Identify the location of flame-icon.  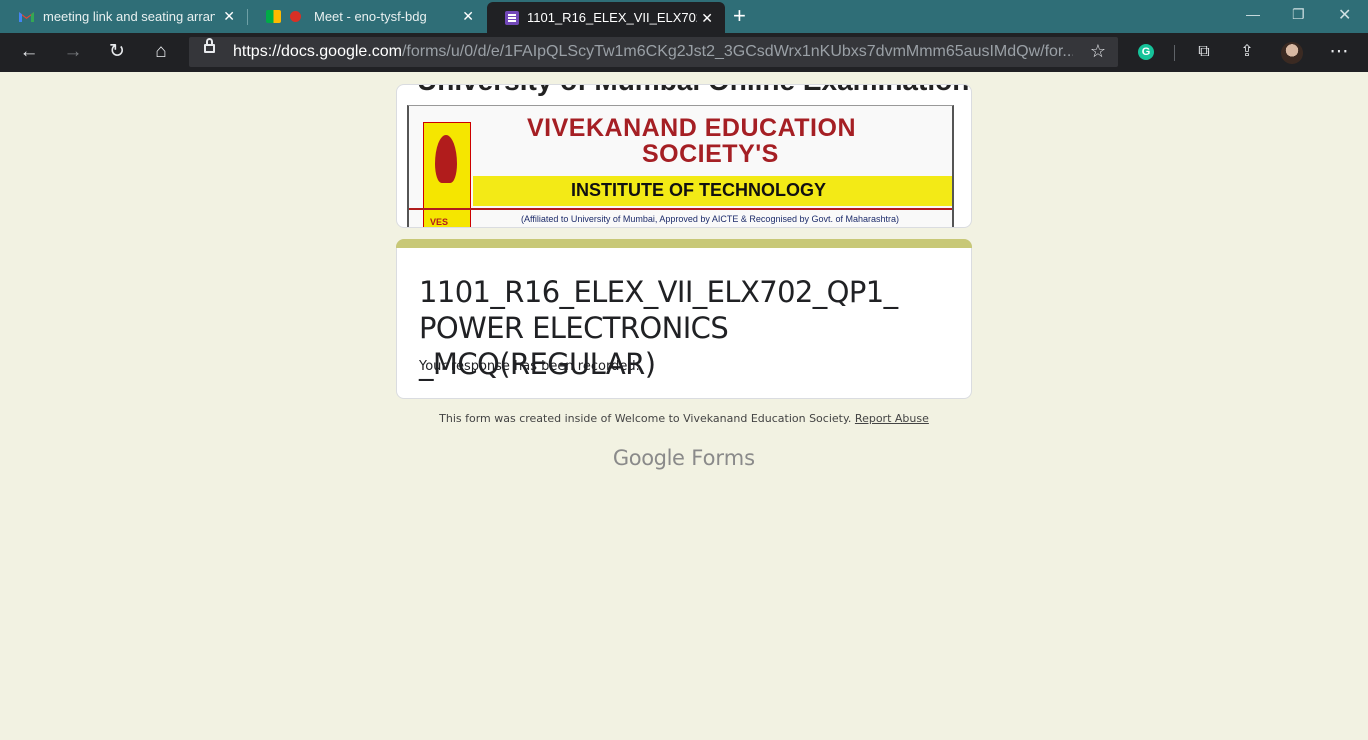
(446, 159).